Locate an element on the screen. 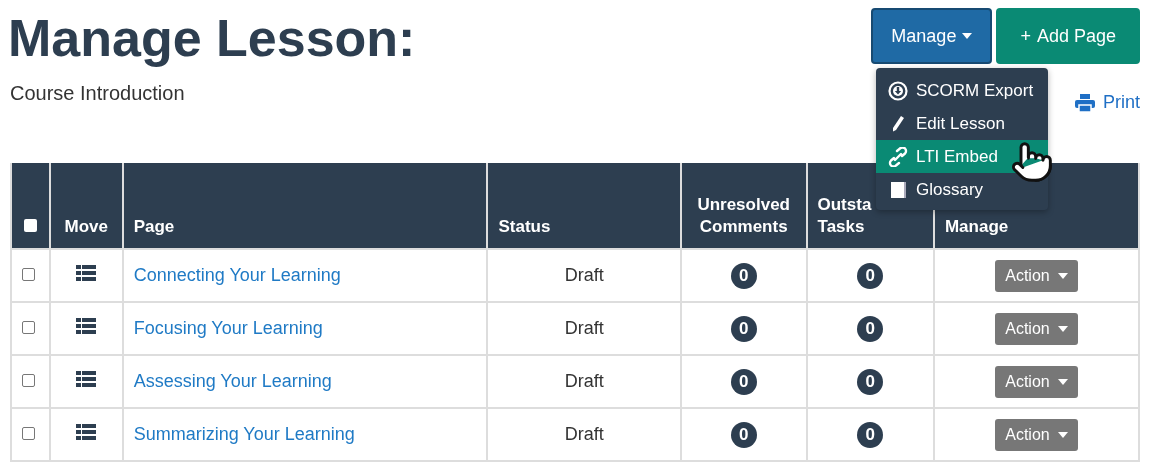 This screenshot has width=1150, height=465. lesson-name: Course Introduction is located at coordinates (98, 93).